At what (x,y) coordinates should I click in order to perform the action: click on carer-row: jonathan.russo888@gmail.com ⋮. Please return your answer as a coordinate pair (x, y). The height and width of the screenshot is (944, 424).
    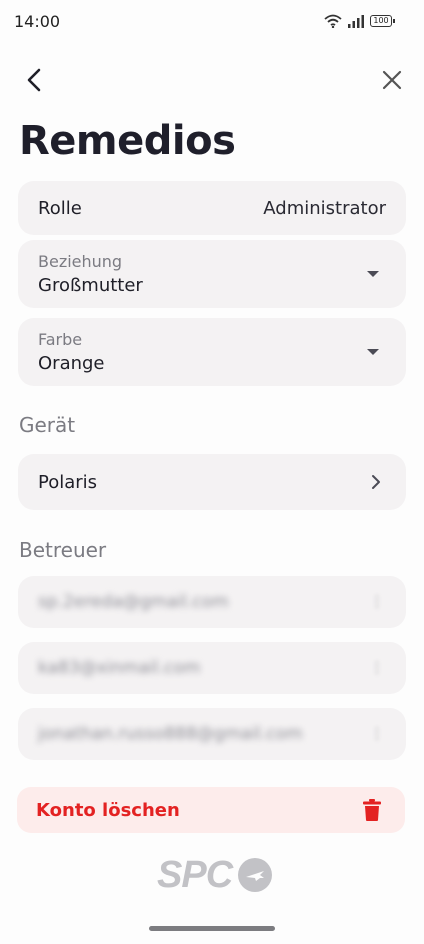
    Looking at the image, I should click on (212, 734).